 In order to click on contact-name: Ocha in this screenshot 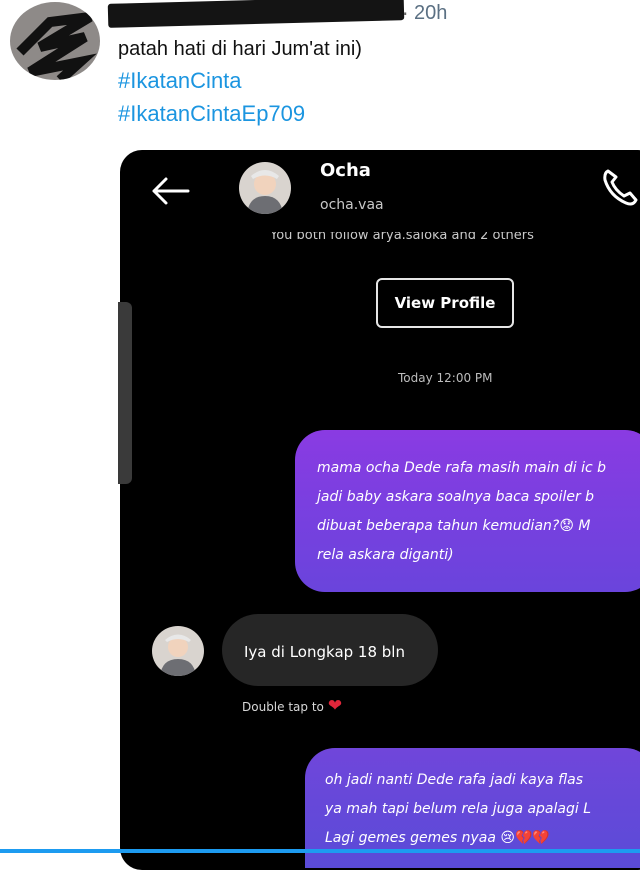, I will do `click(345, 170)`.